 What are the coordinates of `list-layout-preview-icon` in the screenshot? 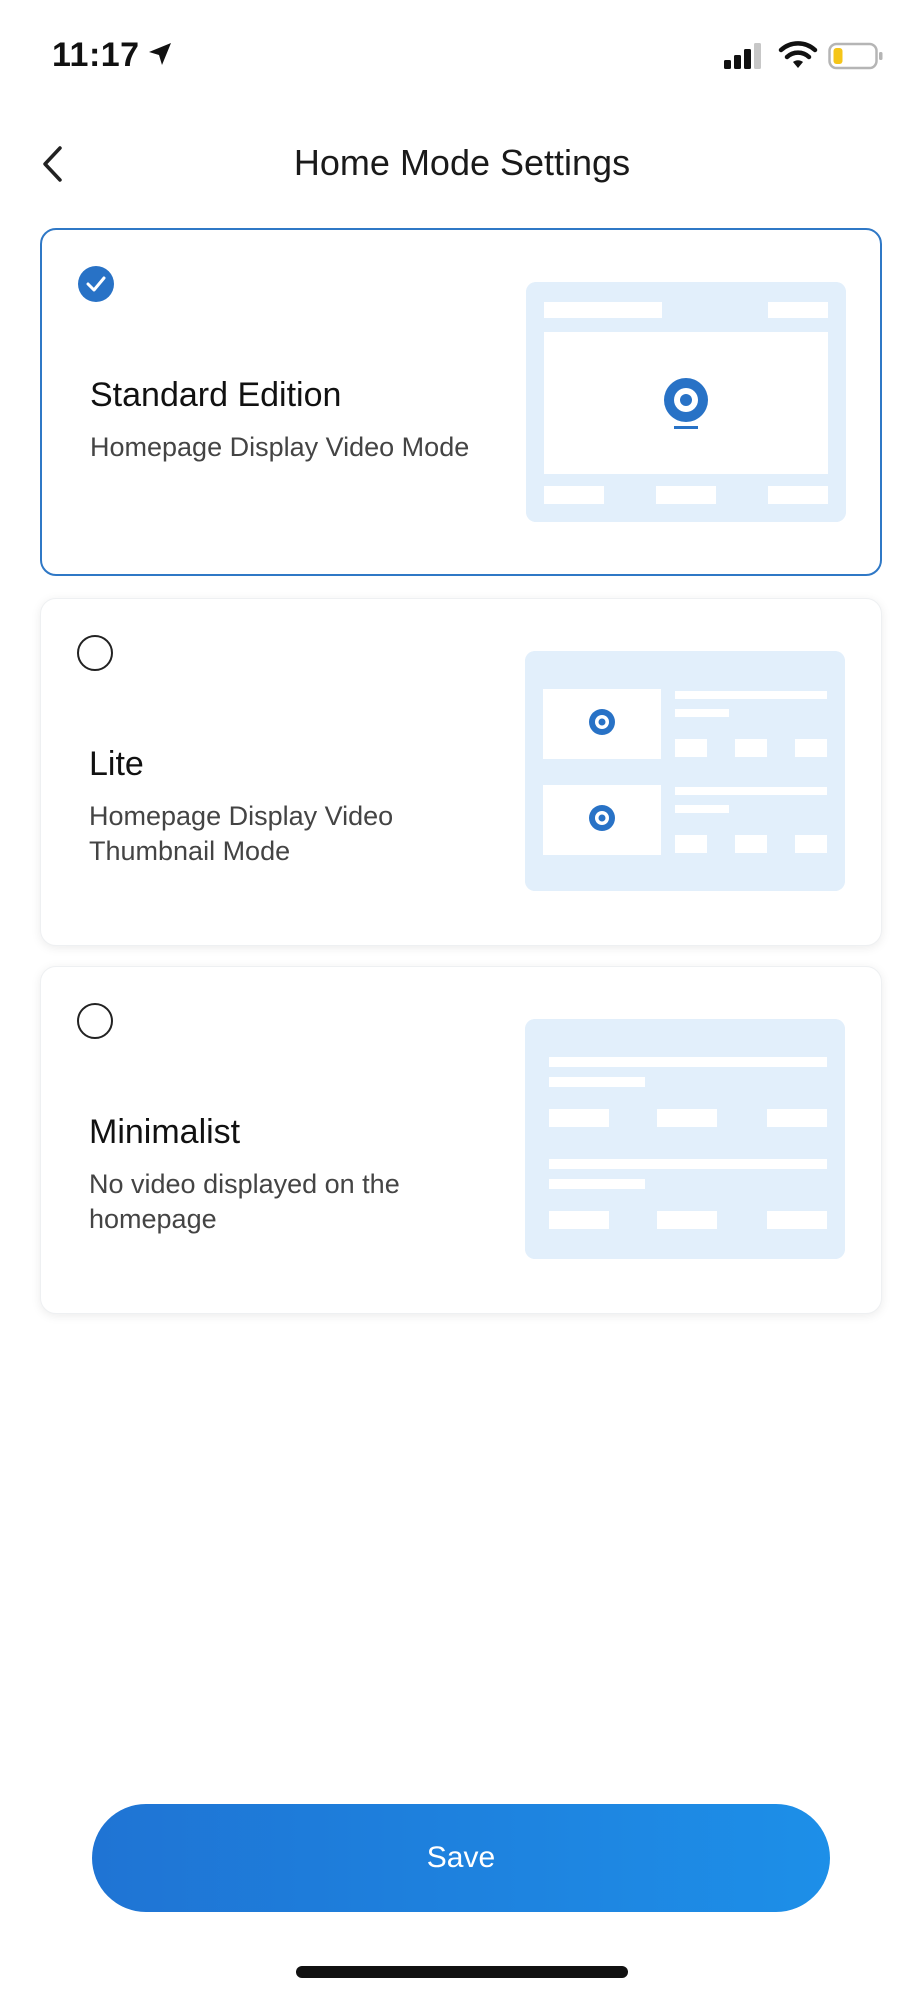 It's located at (685, 1139).